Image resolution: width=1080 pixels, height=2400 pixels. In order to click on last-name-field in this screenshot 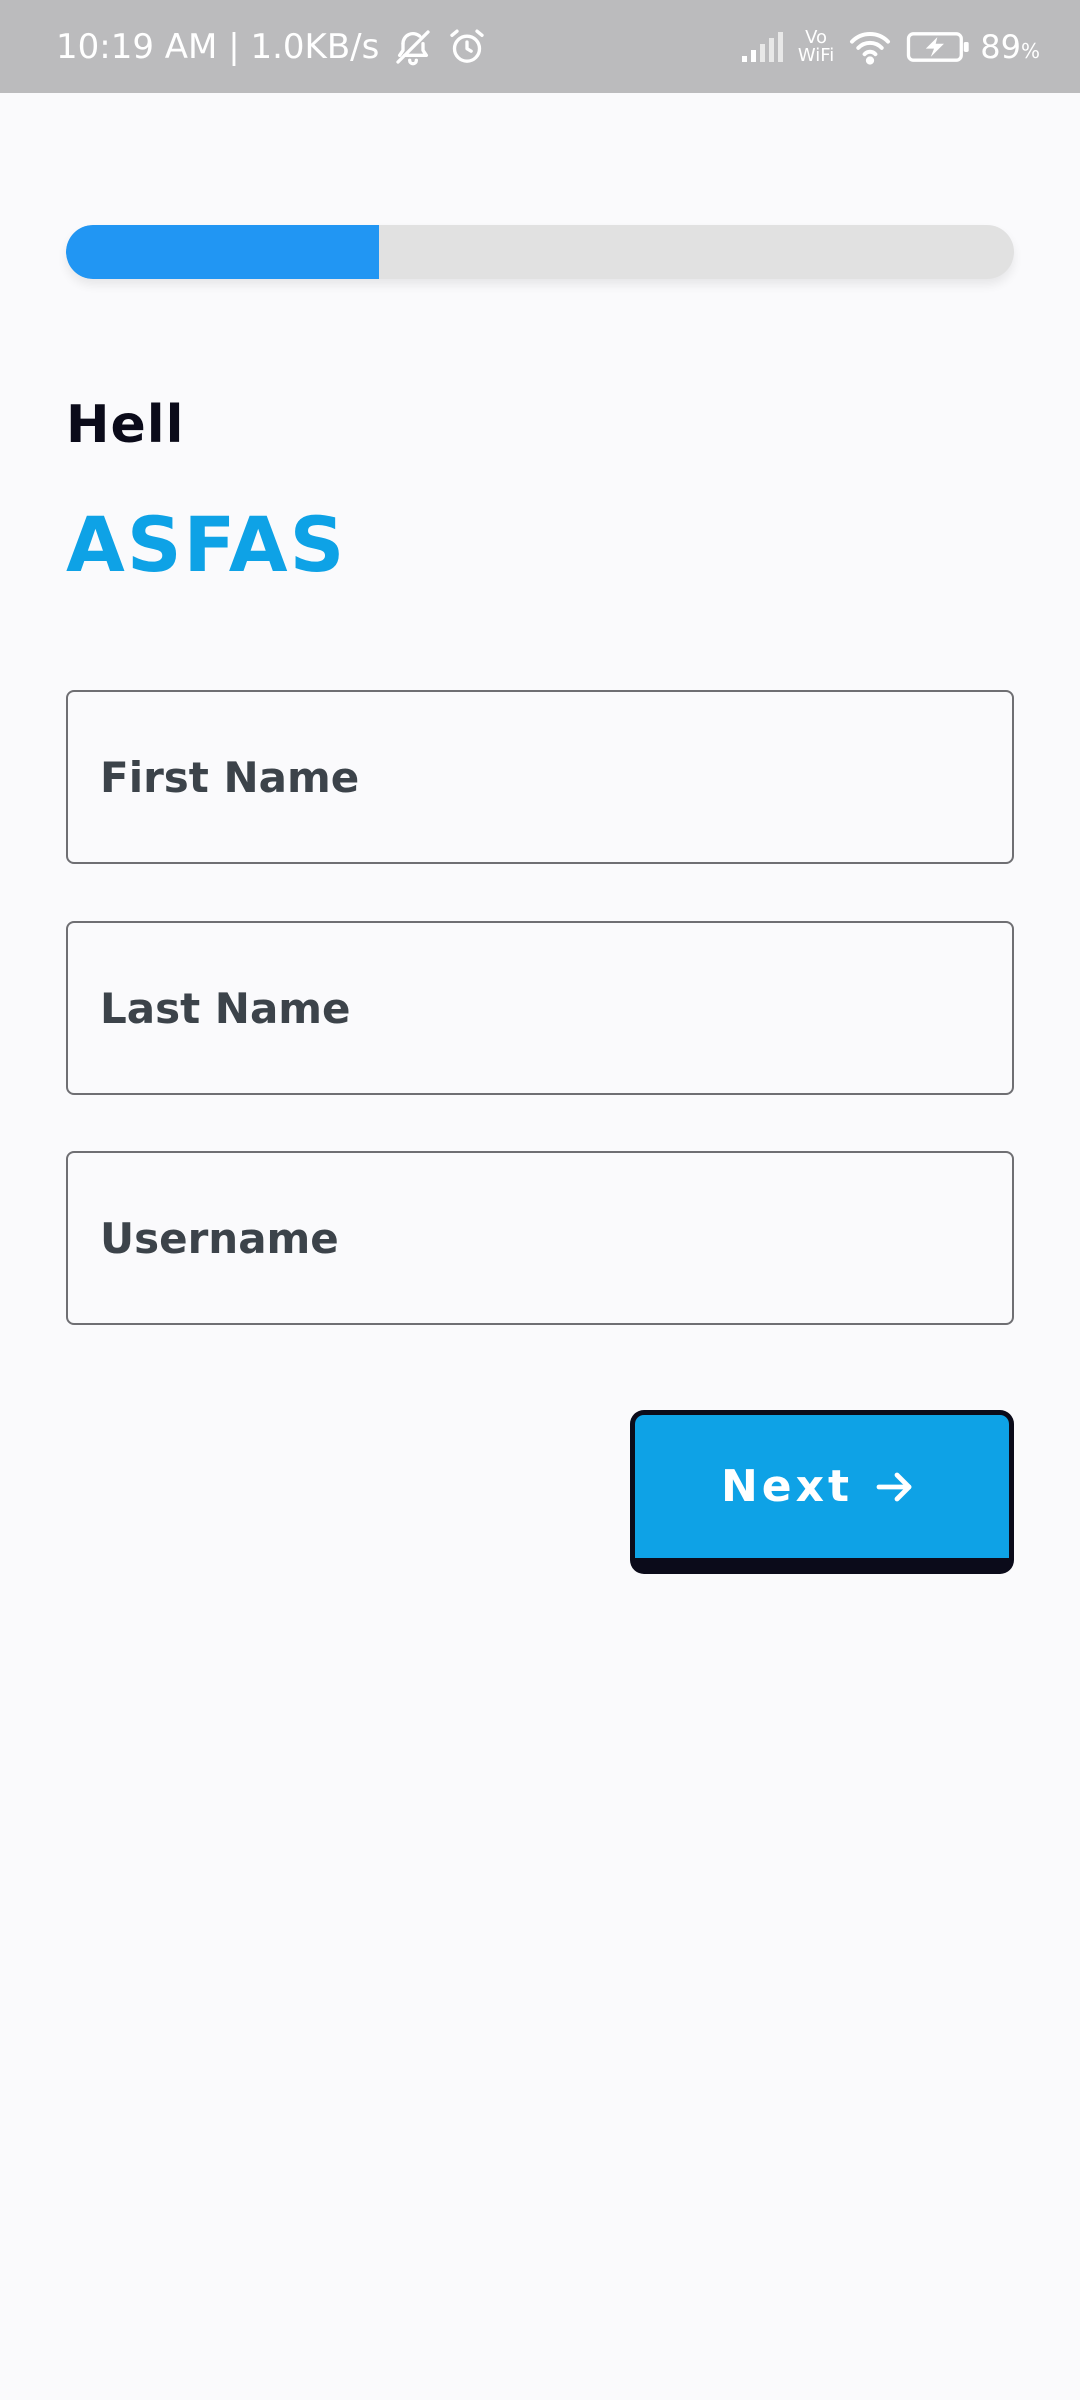, I will do `click(540, 1008)`.